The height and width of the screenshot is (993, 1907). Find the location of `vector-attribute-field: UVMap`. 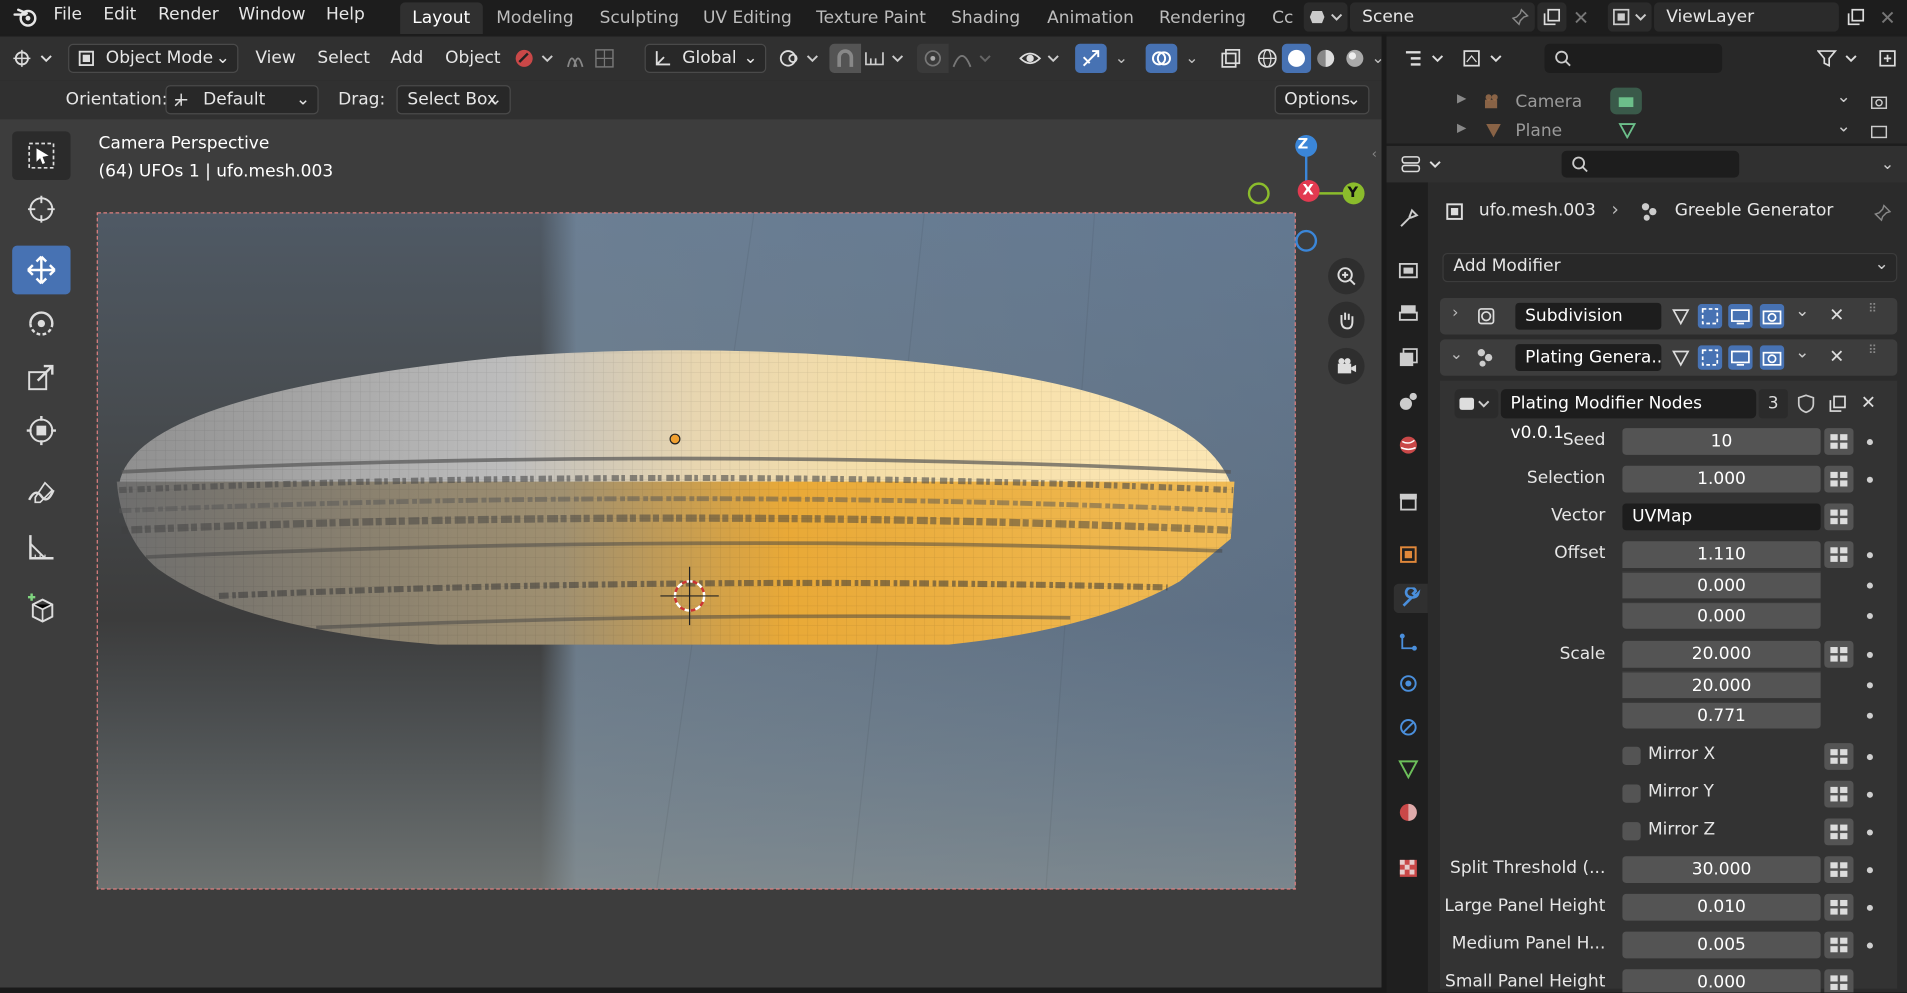

vector-attribute-field: UVMap is located at coordinates (1721, 517).